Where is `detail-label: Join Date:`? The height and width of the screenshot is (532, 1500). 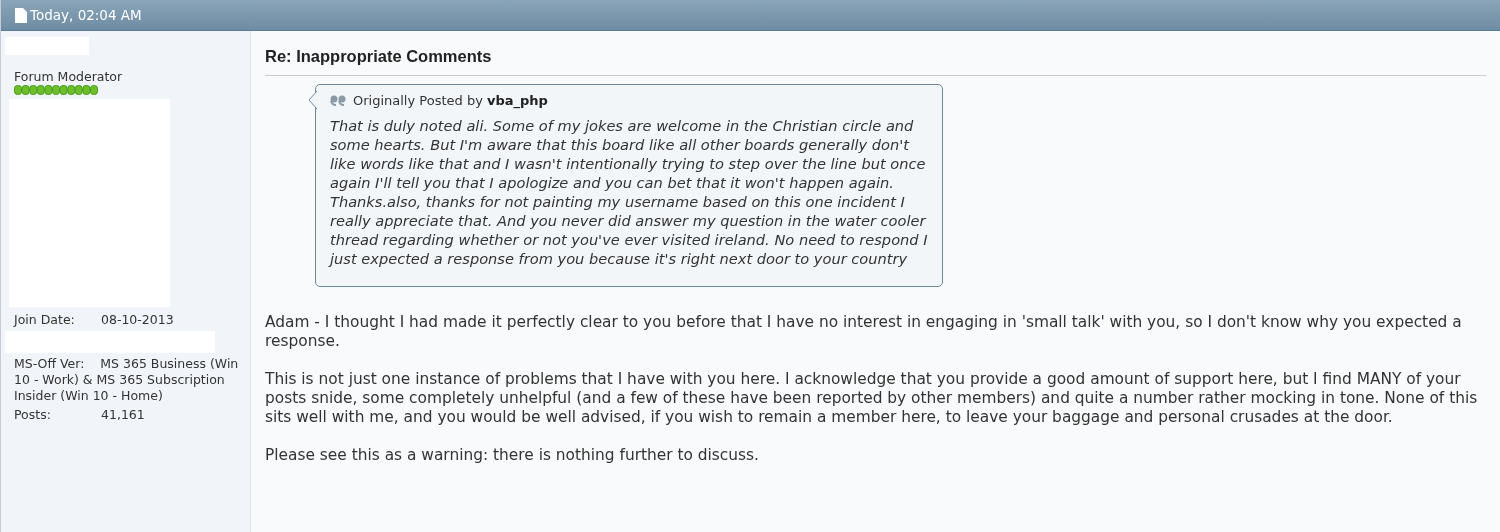 detail-label: Join Date: is located at coordinates (45, 320).